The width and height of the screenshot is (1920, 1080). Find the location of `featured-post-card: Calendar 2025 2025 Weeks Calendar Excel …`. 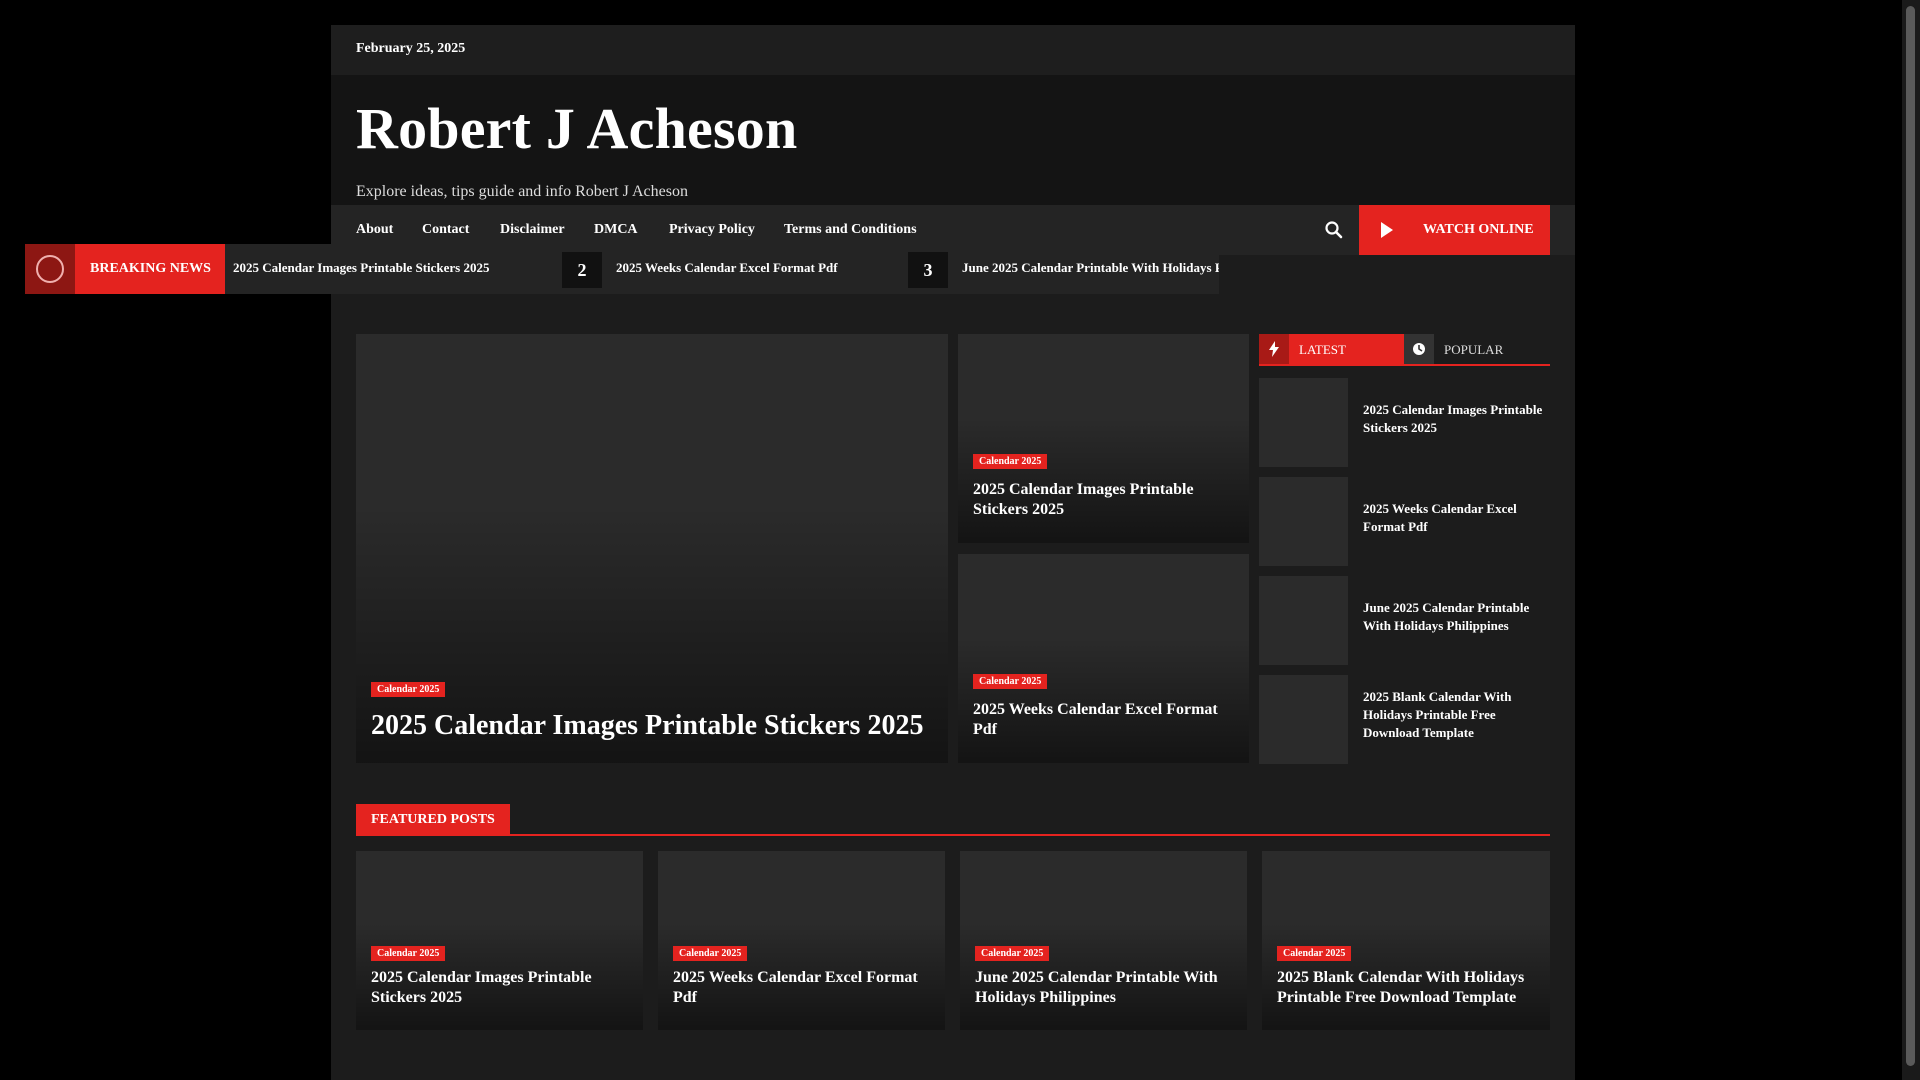

featured-post-card: Calendar 2025 2025 Weeks Calendar Excel … is located at coordinates (801, 940).